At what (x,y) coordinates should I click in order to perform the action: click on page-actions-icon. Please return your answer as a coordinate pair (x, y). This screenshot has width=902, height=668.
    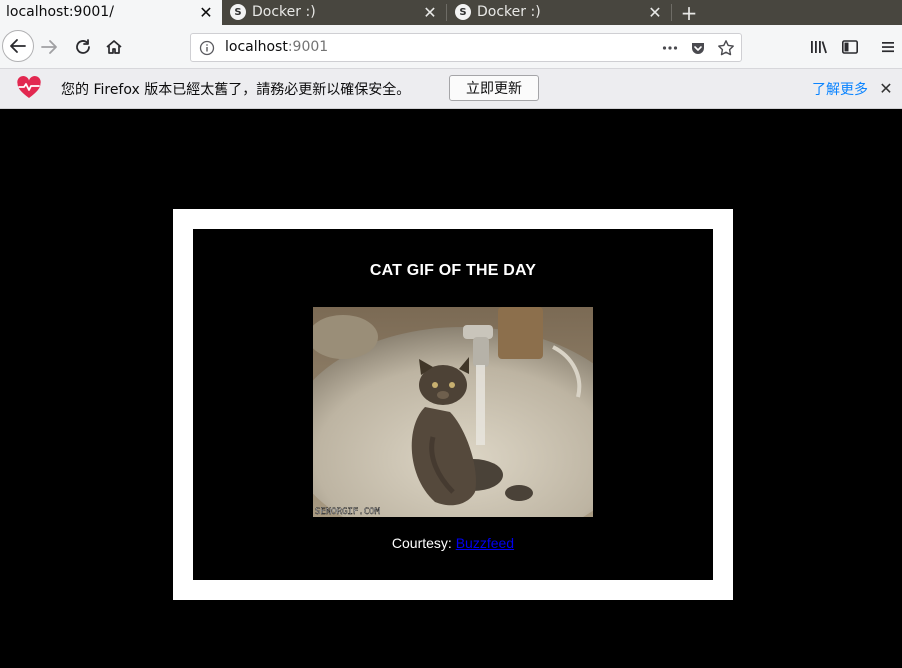
    Looking at the image, I should click on (670, 48).